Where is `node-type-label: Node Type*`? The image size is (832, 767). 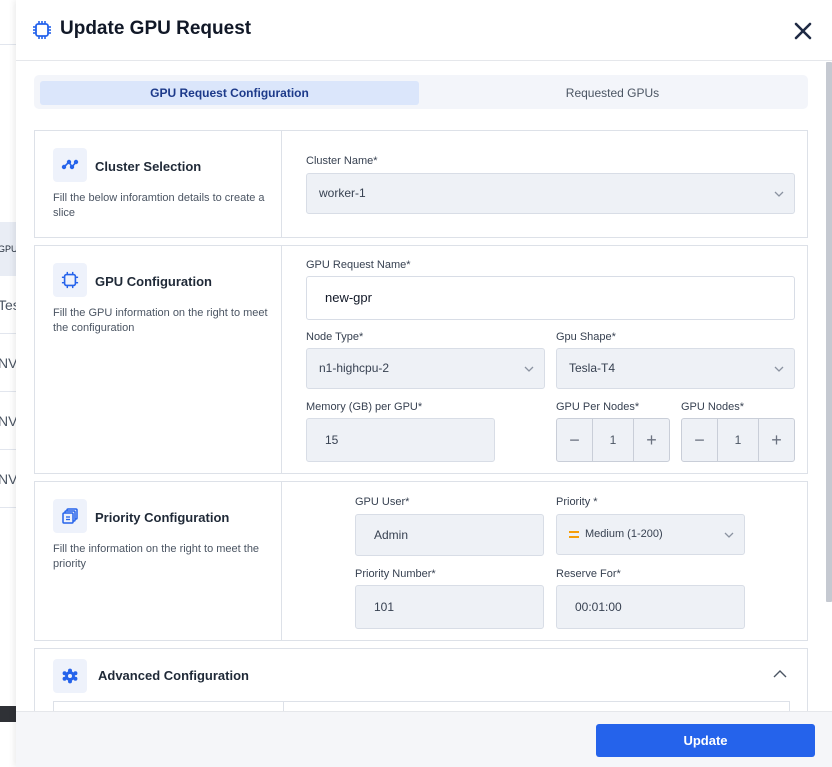
node-type-label: Node Type* is located at coordinates (335, 337).